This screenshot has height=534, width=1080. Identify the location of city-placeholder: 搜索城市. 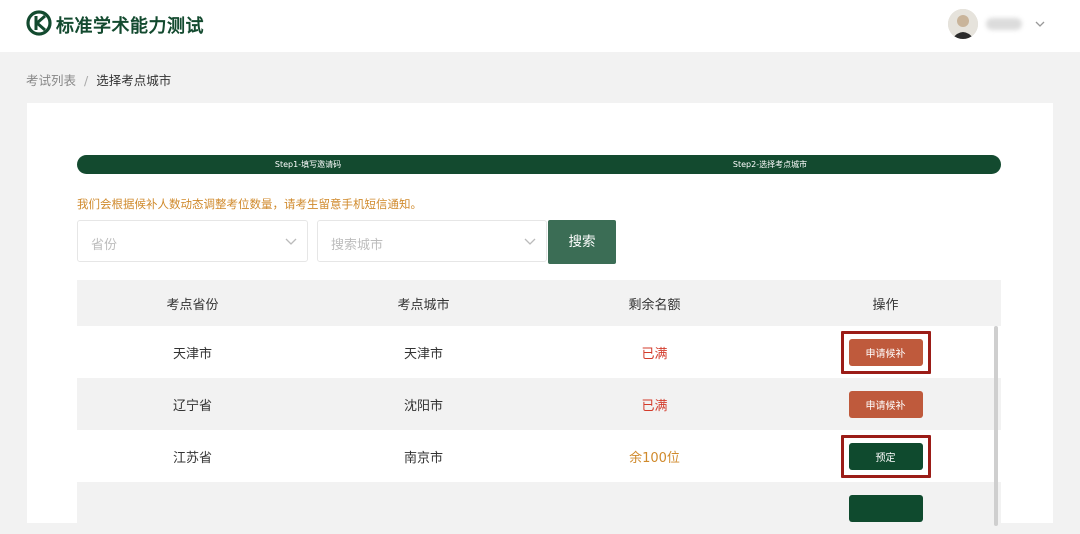
(357, 245).